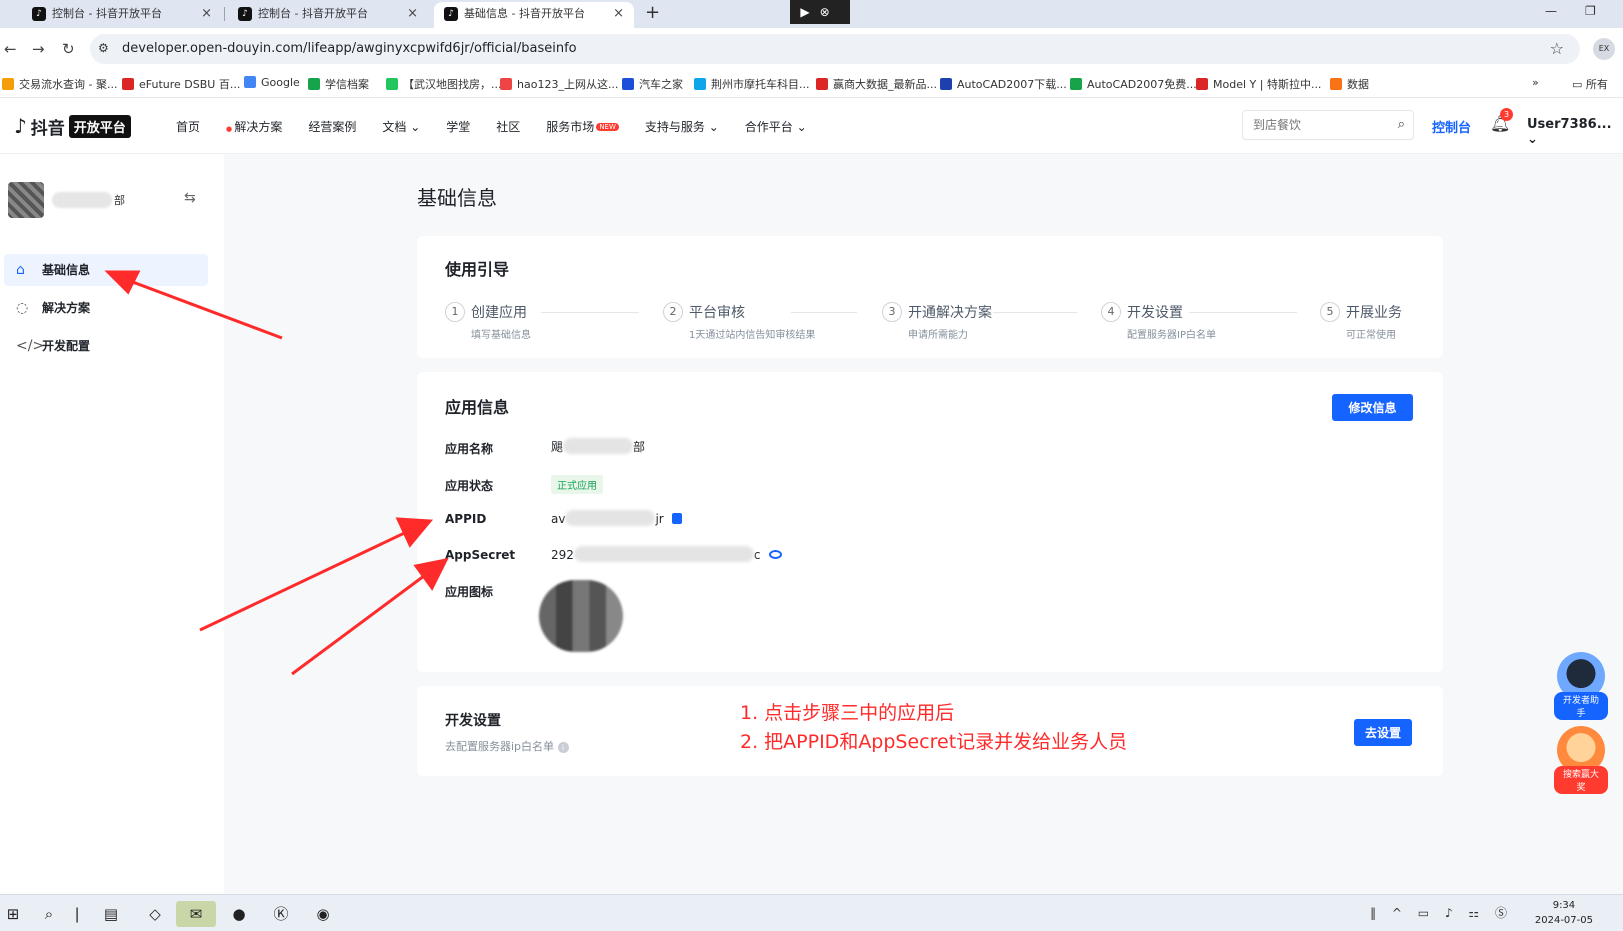 The image size is (1623, 931). I want to click on clock-time: 9:34, so click(1564, 905).